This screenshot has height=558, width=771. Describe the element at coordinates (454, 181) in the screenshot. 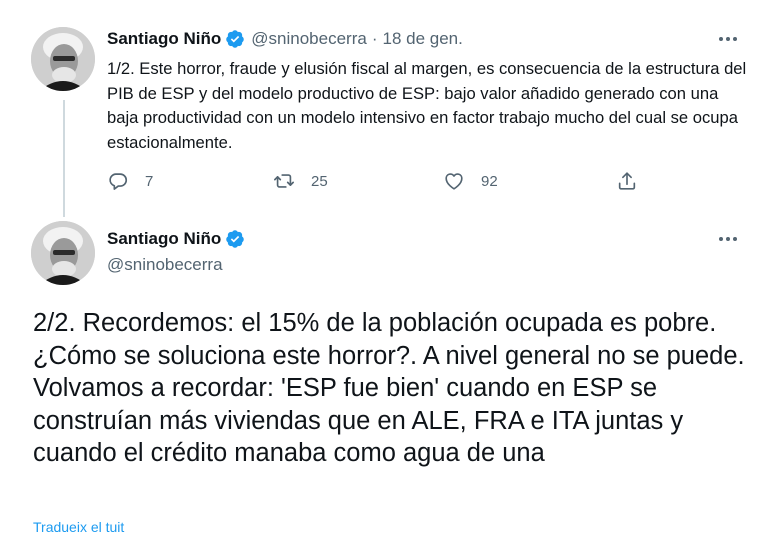

I see `heart-icon` at that location.